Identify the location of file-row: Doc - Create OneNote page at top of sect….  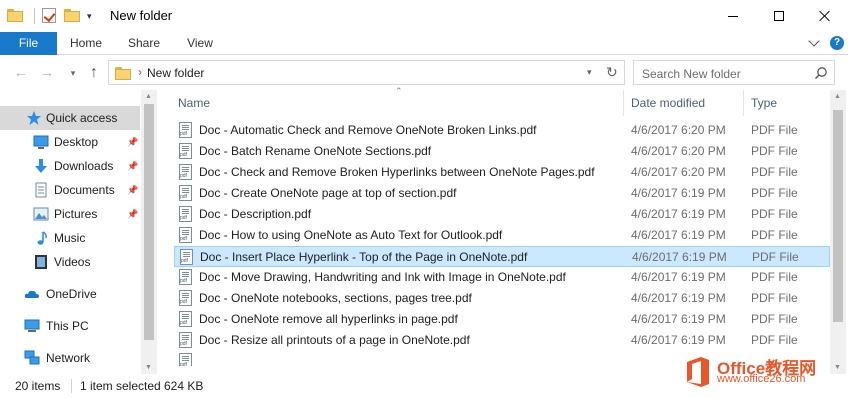
(502, 193).